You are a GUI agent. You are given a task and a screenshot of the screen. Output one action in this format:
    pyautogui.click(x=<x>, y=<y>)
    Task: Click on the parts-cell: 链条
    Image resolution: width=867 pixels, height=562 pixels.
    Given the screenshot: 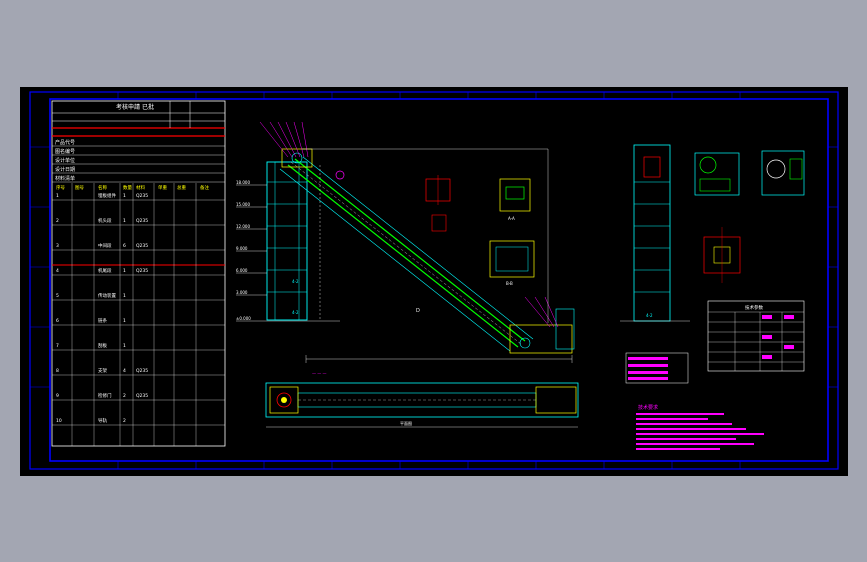 What is the action you would take?
    pyautogui.click(x=102, y=320)
    